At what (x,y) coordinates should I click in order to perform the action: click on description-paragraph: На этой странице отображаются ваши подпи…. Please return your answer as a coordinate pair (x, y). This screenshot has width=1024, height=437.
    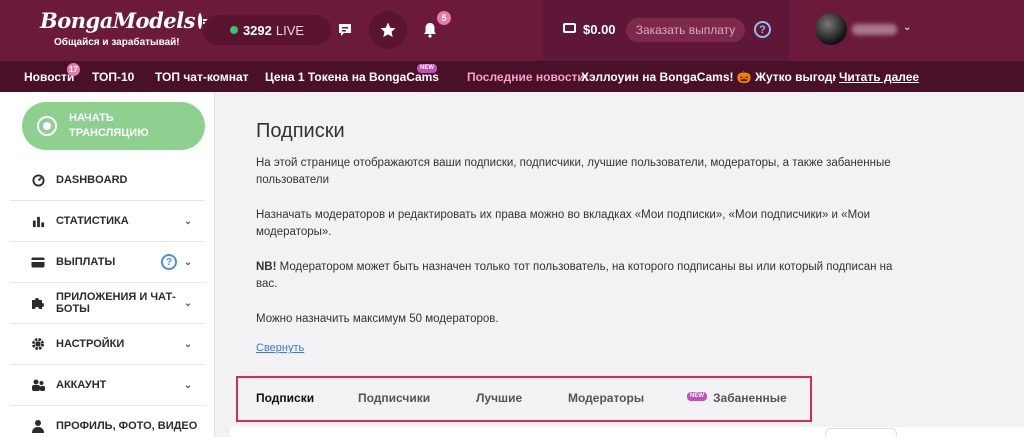
    Looking at the image, I should click on (573, 171).